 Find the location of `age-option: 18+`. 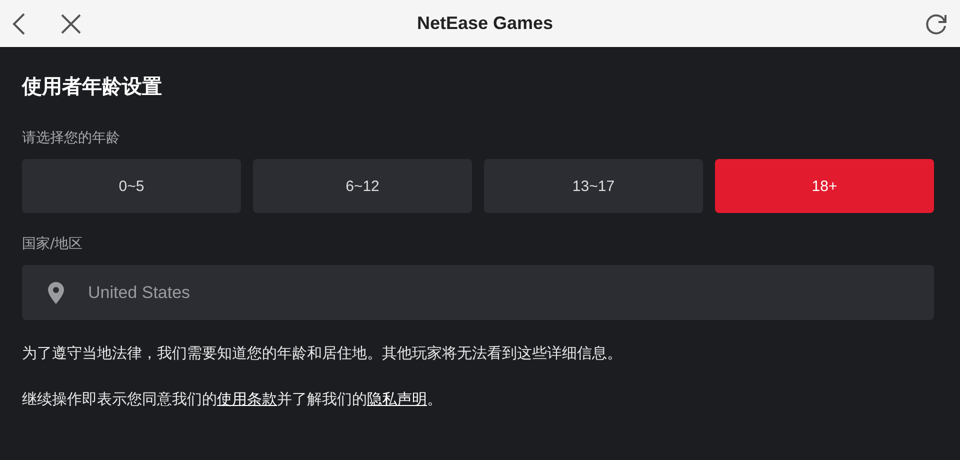

age-option: 18+ is located at coordinates (824, 186).